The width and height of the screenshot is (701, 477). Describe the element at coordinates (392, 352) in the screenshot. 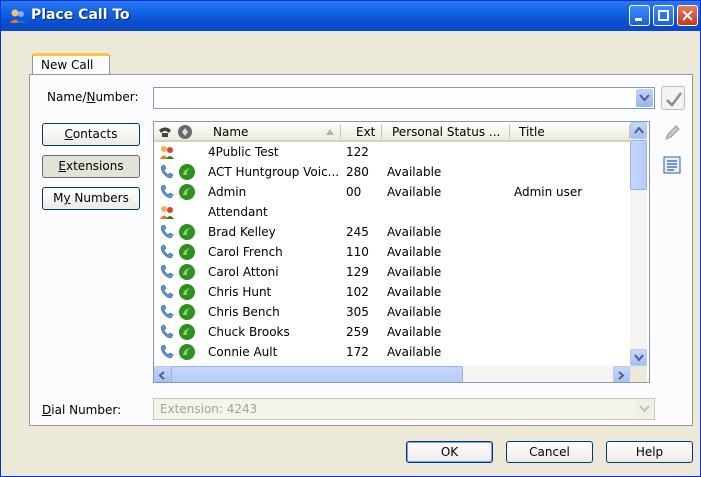

I see `table-row: Connie Ault 172 Available` at that location.